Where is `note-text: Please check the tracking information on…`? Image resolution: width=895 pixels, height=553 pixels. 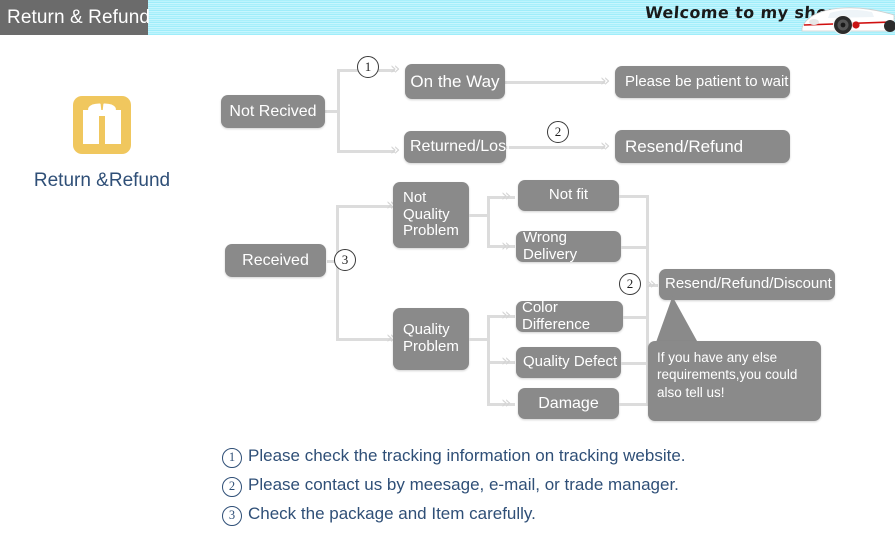 note-text: Please check the tracking information on… is located at coordinates (467, 455).